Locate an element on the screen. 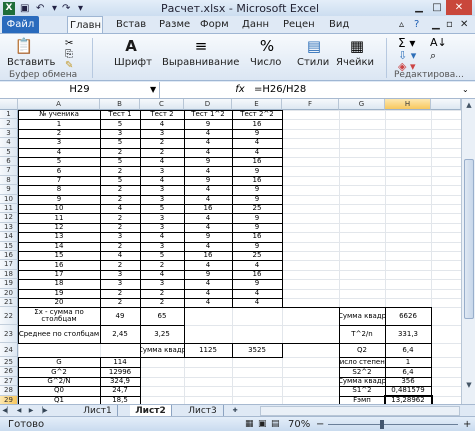 The height and width of the screenshot is (431, 475). zoom-slider-thumb is located at coordinates (382, 424).